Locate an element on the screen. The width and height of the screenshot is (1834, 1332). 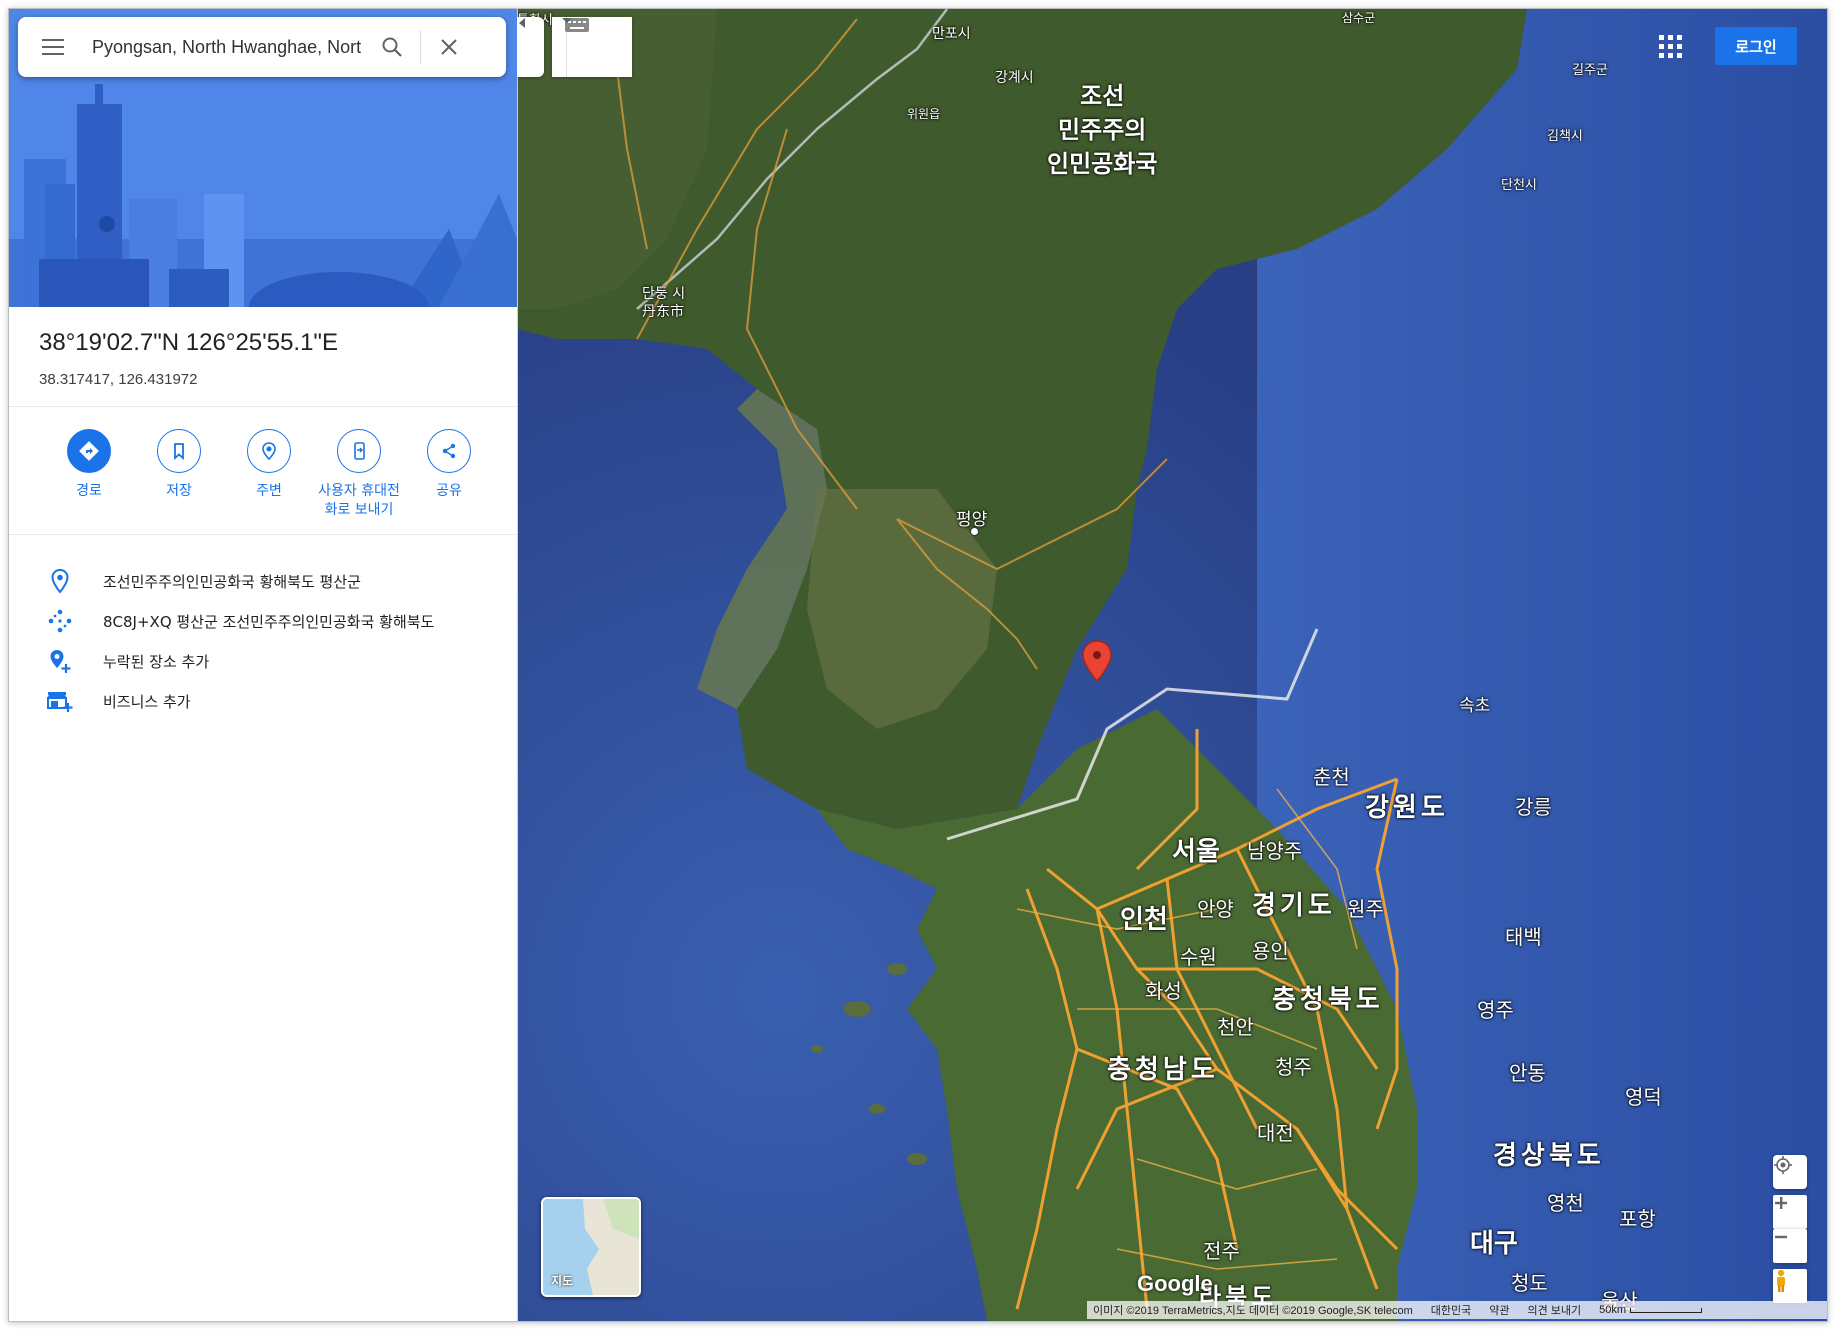
map-label-city: 천안 is located at coordinates (1235, 1027).